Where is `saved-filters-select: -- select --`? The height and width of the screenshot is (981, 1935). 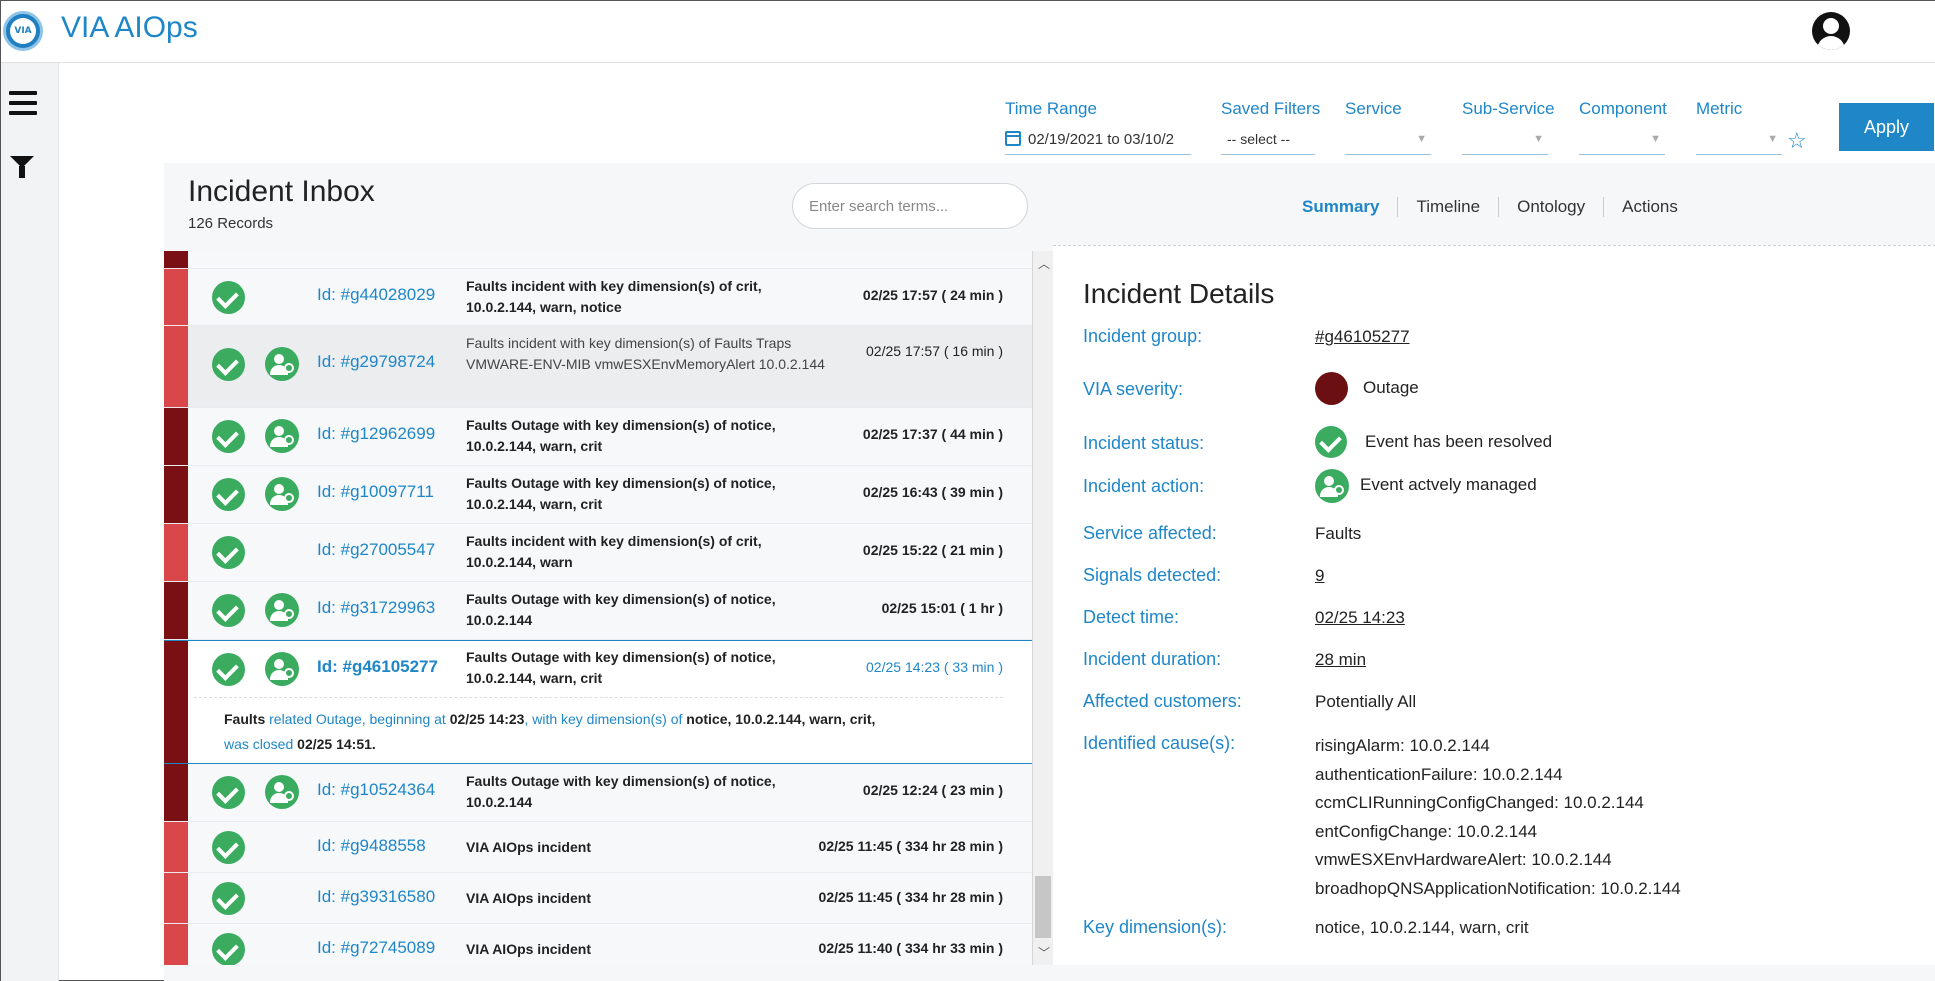 saved-filters-select: -- select -- is located at coordinates (1268, 143).